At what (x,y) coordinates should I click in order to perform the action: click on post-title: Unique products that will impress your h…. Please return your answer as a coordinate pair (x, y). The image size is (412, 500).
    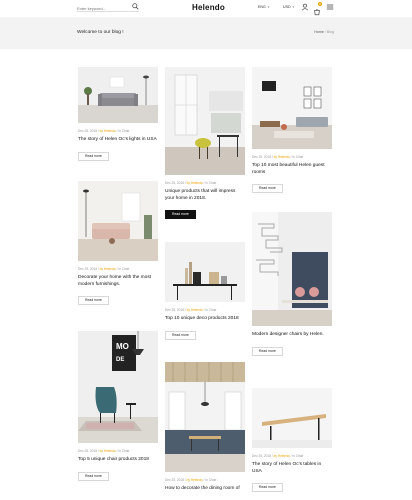
    Looking at the image, I should click on (205, 195).